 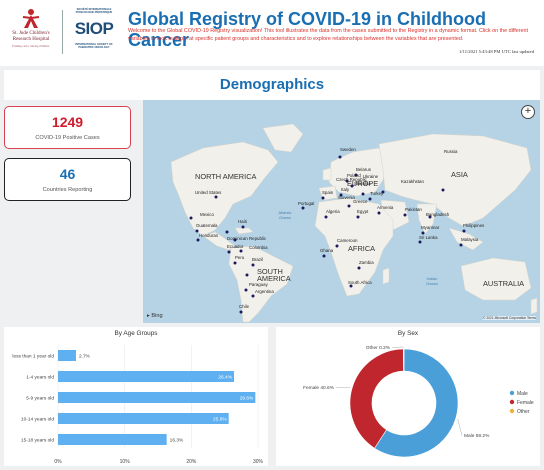 I want to click on uk-landmass, so click(x=327, y=174).